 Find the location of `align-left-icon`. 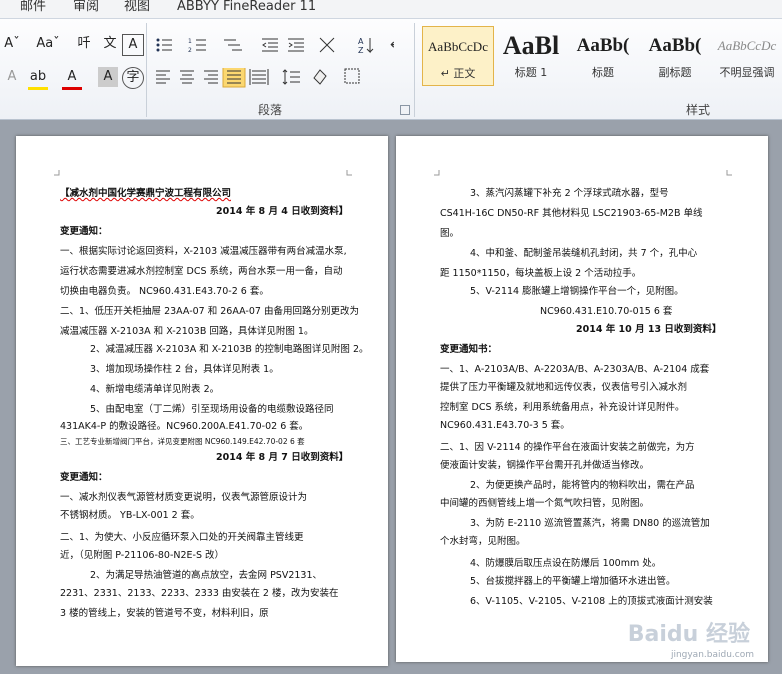

align-left-icon is located at coordinates (163, 77).